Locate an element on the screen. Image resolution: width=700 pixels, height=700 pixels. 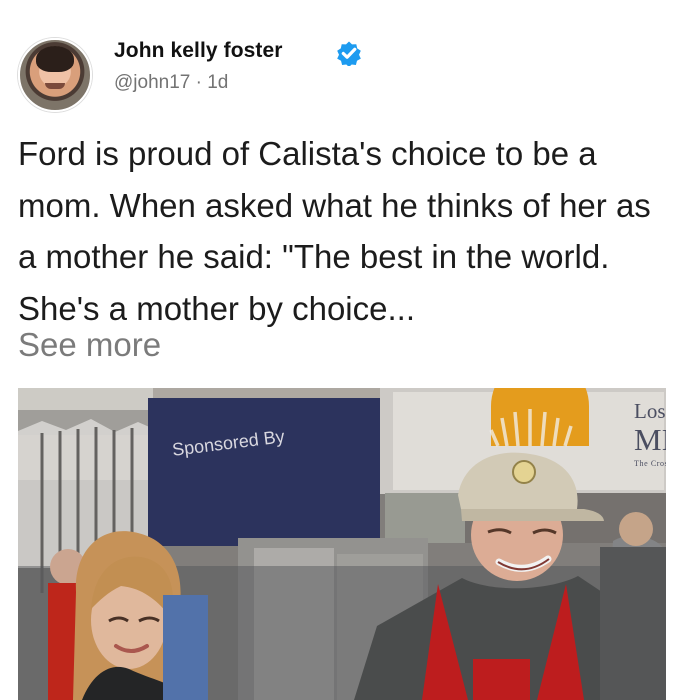
see-more-link: See more is located at coordinates (89, 345).